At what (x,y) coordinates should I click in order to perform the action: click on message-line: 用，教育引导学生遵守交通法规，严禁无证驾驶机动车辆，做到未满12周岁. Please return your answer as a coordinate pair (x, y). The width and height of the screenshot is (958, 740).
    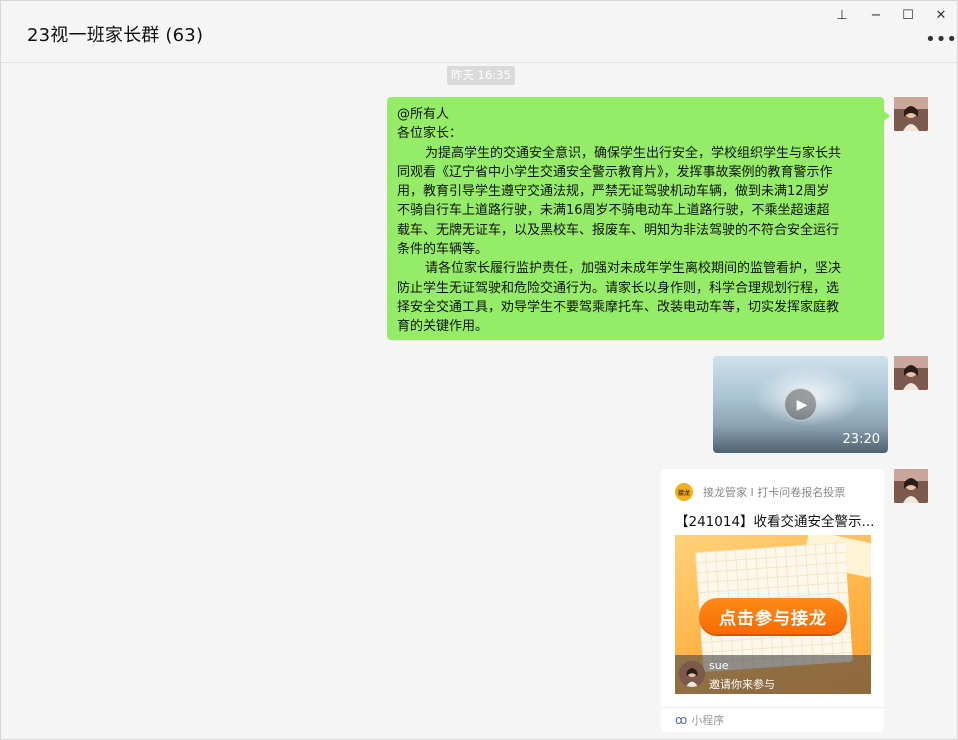
    Looking at the image, I should click on (613, 192).